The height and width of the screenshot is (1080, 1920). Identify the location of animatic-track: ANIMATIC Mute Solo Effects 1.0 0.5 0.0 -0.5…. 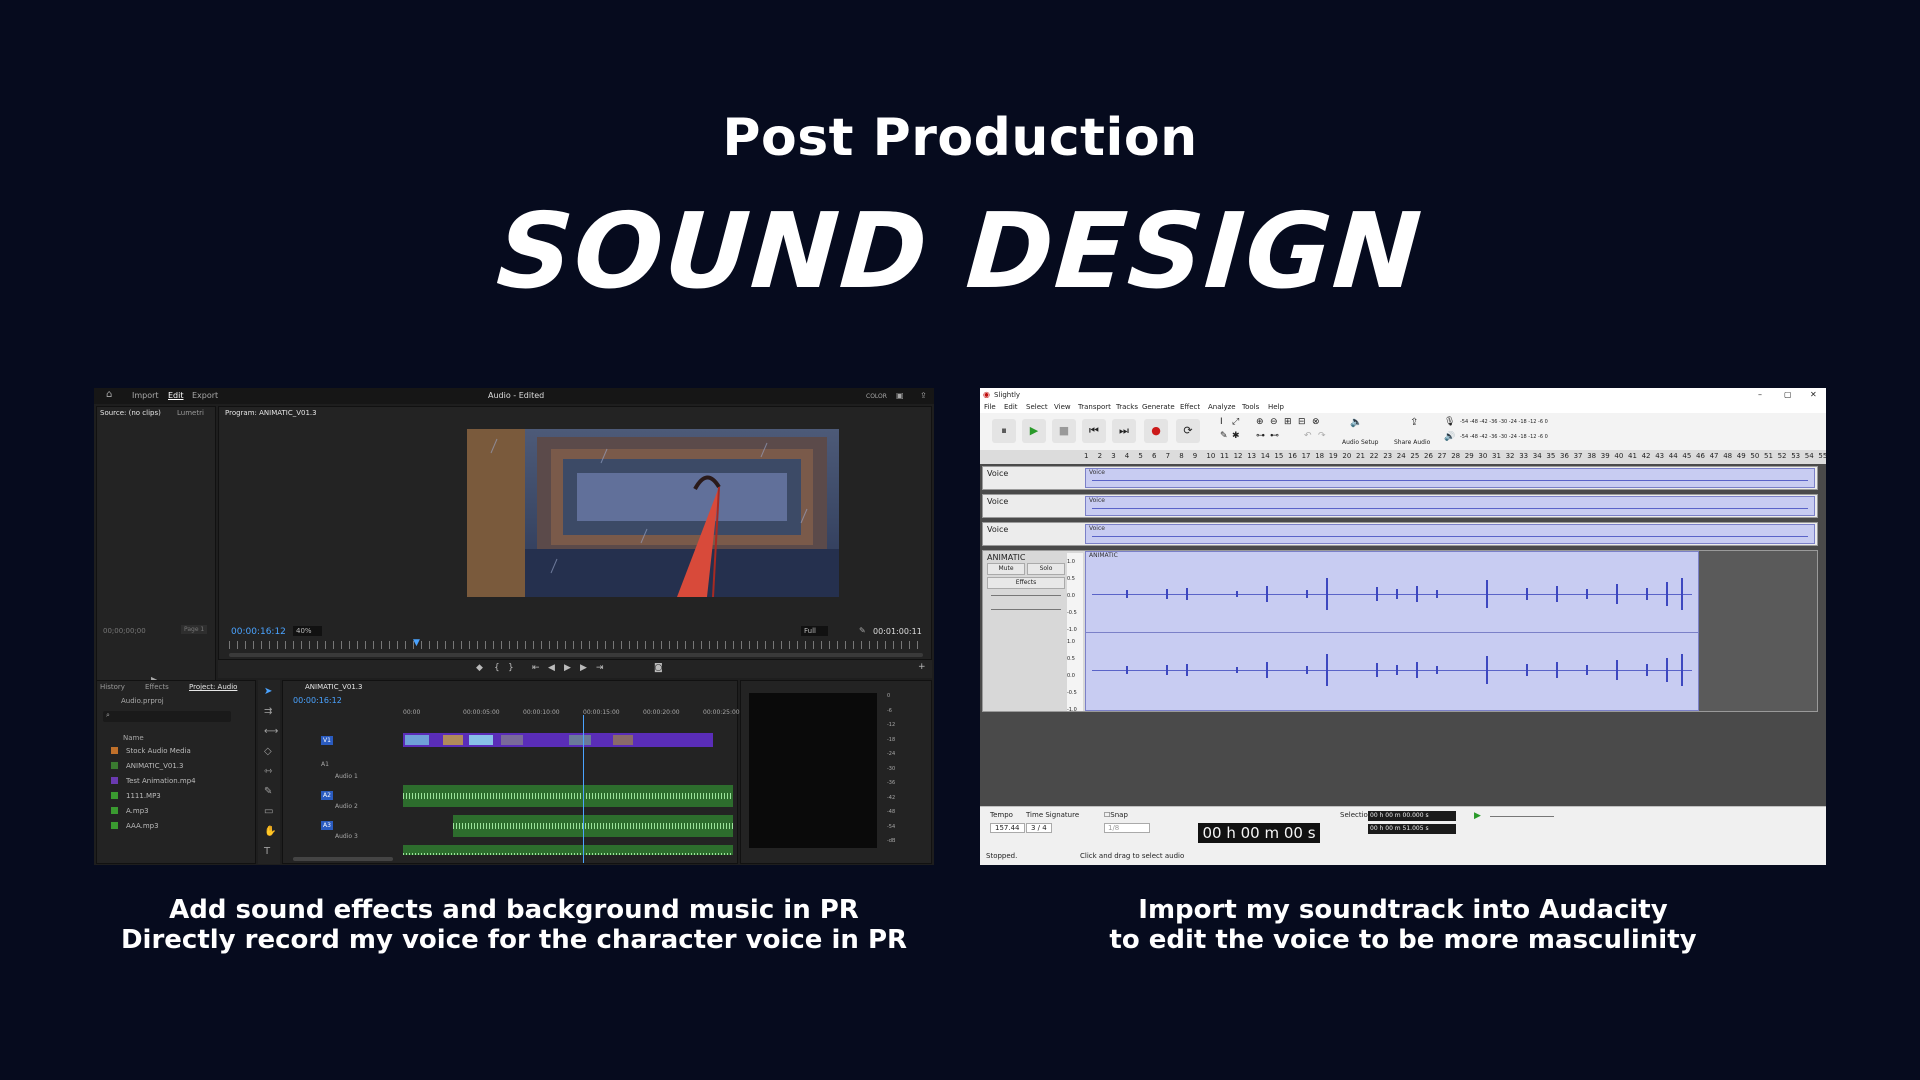
(1400, 631).